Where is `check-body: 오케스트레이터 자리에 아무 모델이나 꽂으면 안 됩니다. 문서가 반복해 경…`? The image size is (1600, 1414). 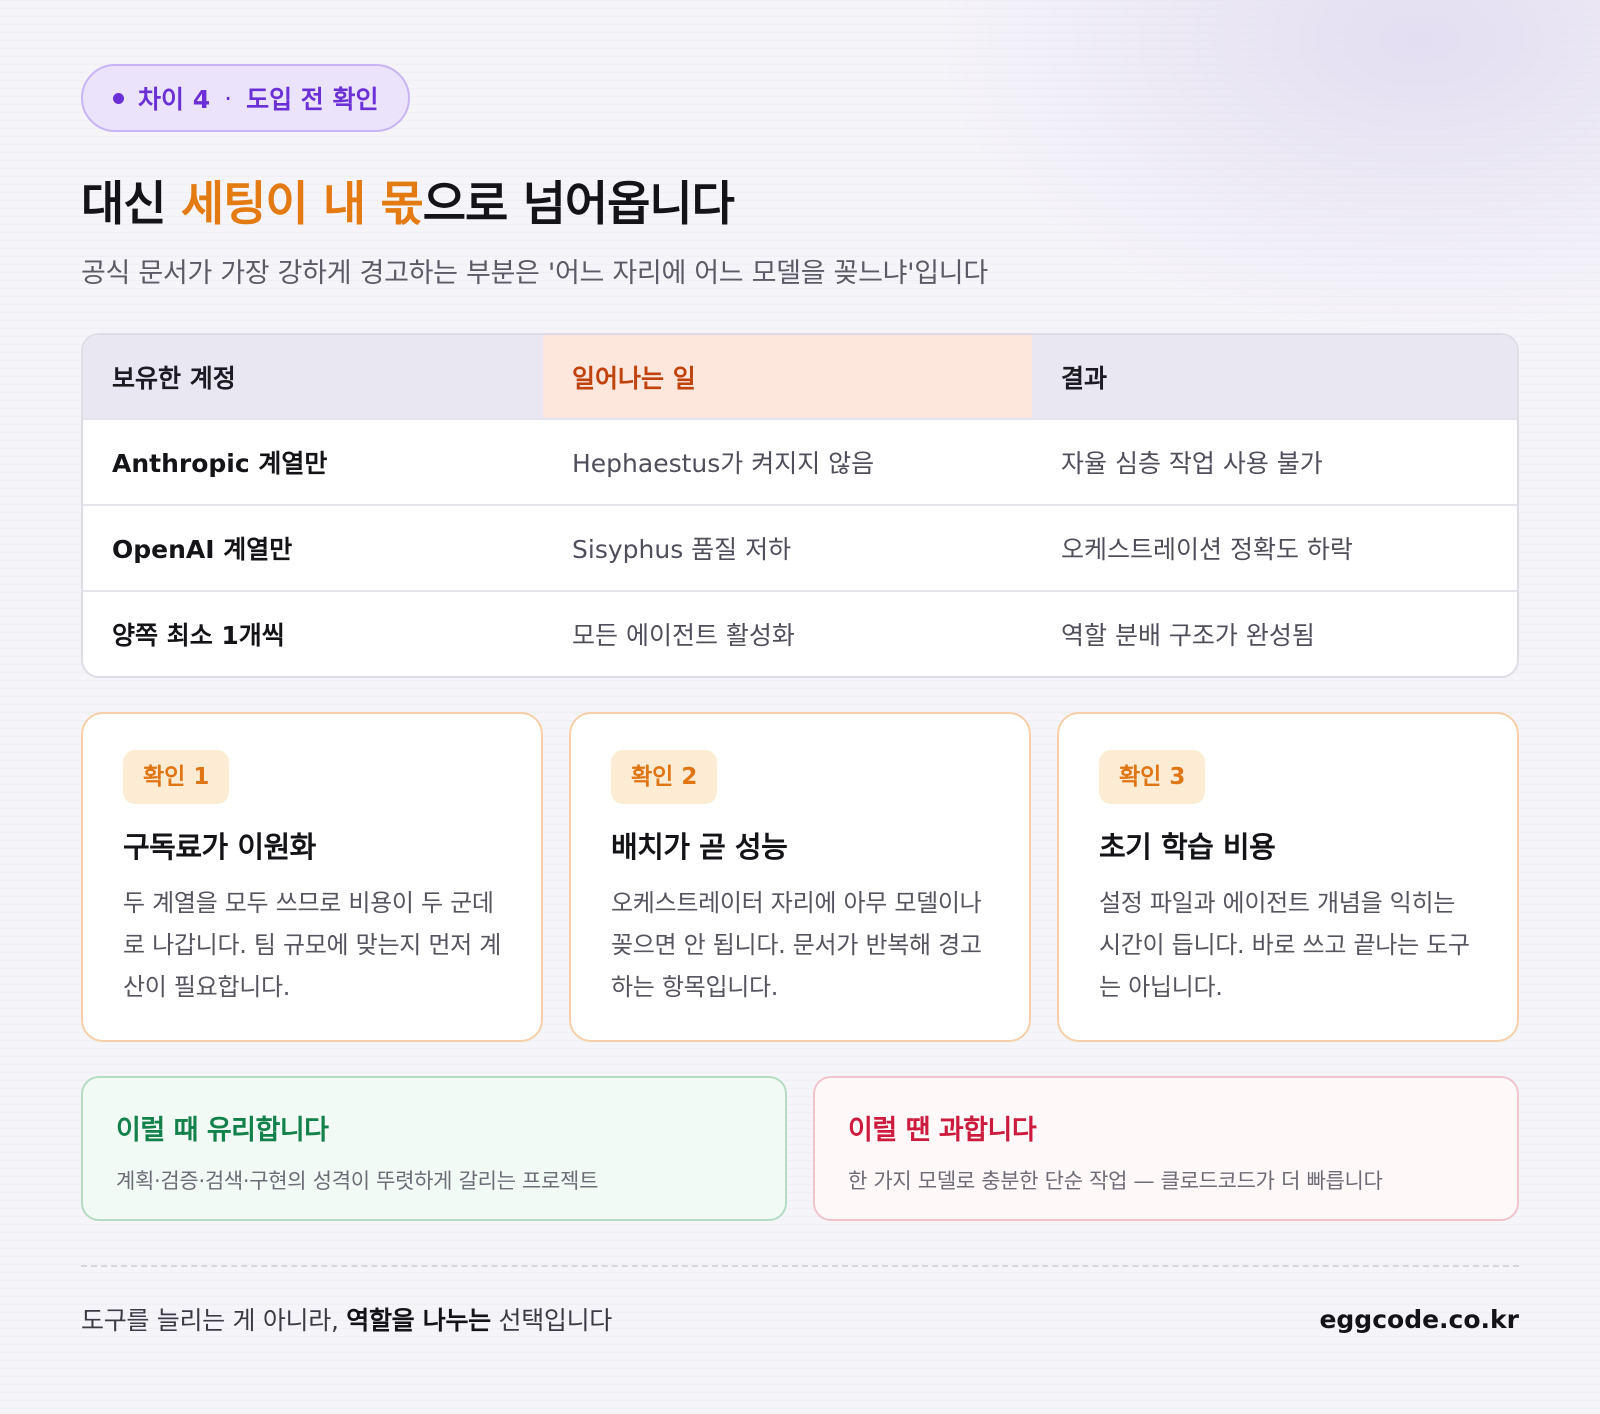
check-body: 오케스트레이터 자리에 아무 모델이나 꽂으면 안 됩니다. 문서가 반복해 경… is located at coordinates (796, 945).